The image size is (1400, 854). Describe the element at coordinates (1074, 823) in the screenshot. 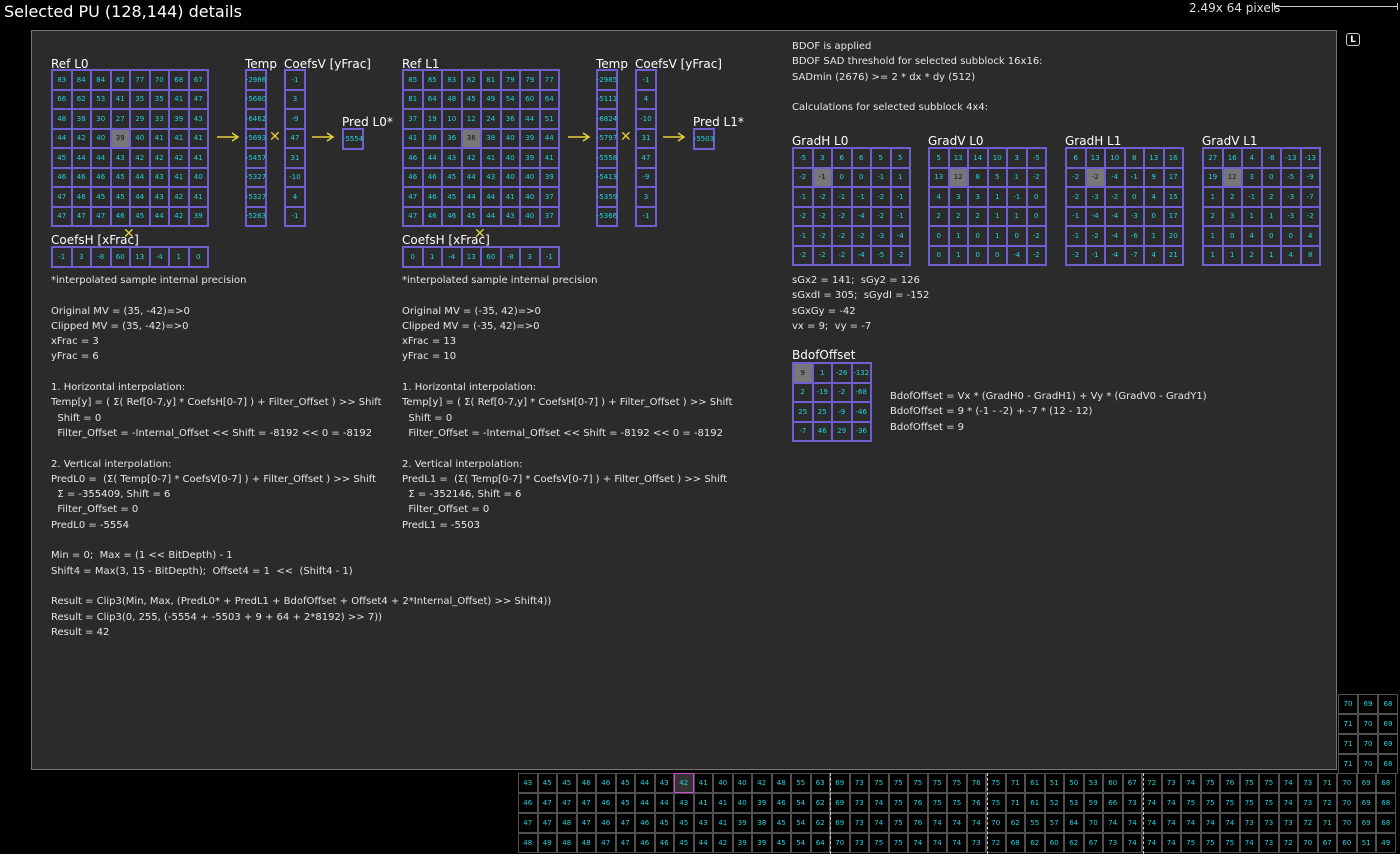

I see `pixel-cell: 64` at that location.